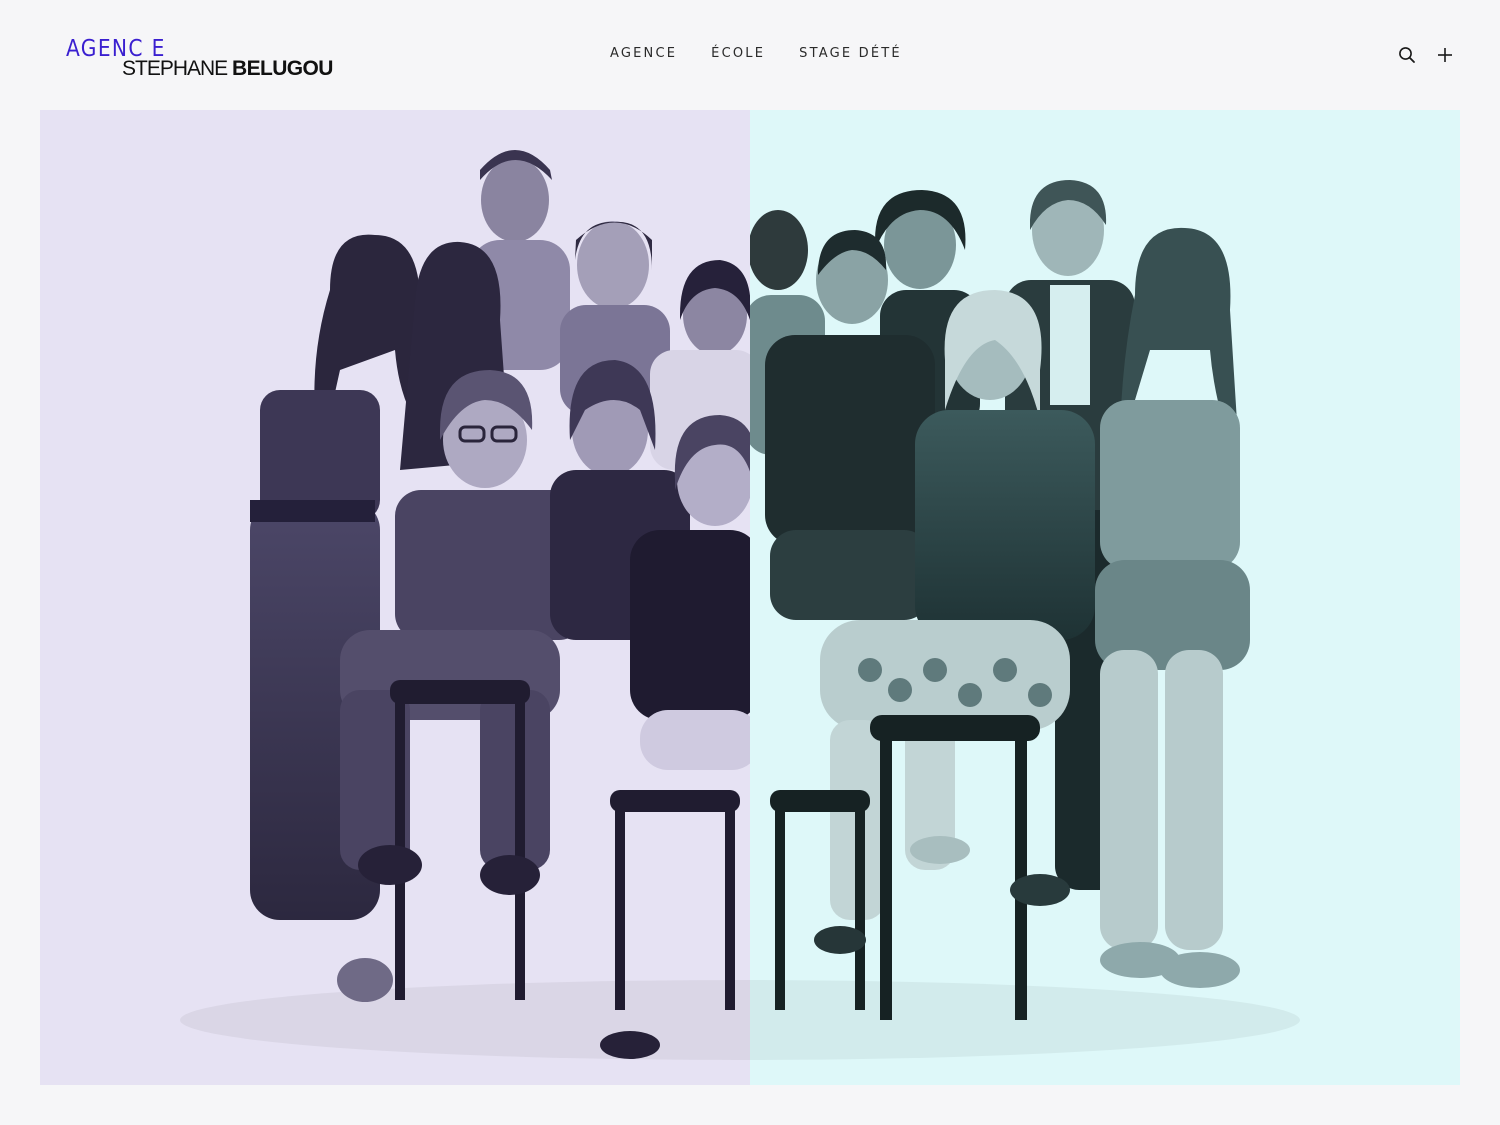  I want to click on main-nav: AGENCE ÉCOLE STAGE DÉTÉ, so click(756, 54).